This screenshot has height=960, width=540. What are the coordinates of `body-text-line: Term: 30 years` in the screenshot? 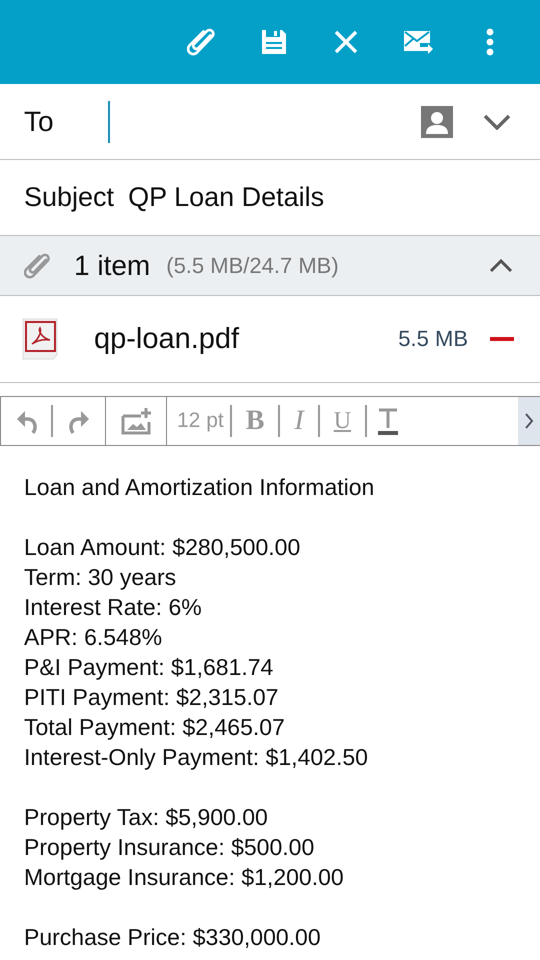 It's located at (101, 577).